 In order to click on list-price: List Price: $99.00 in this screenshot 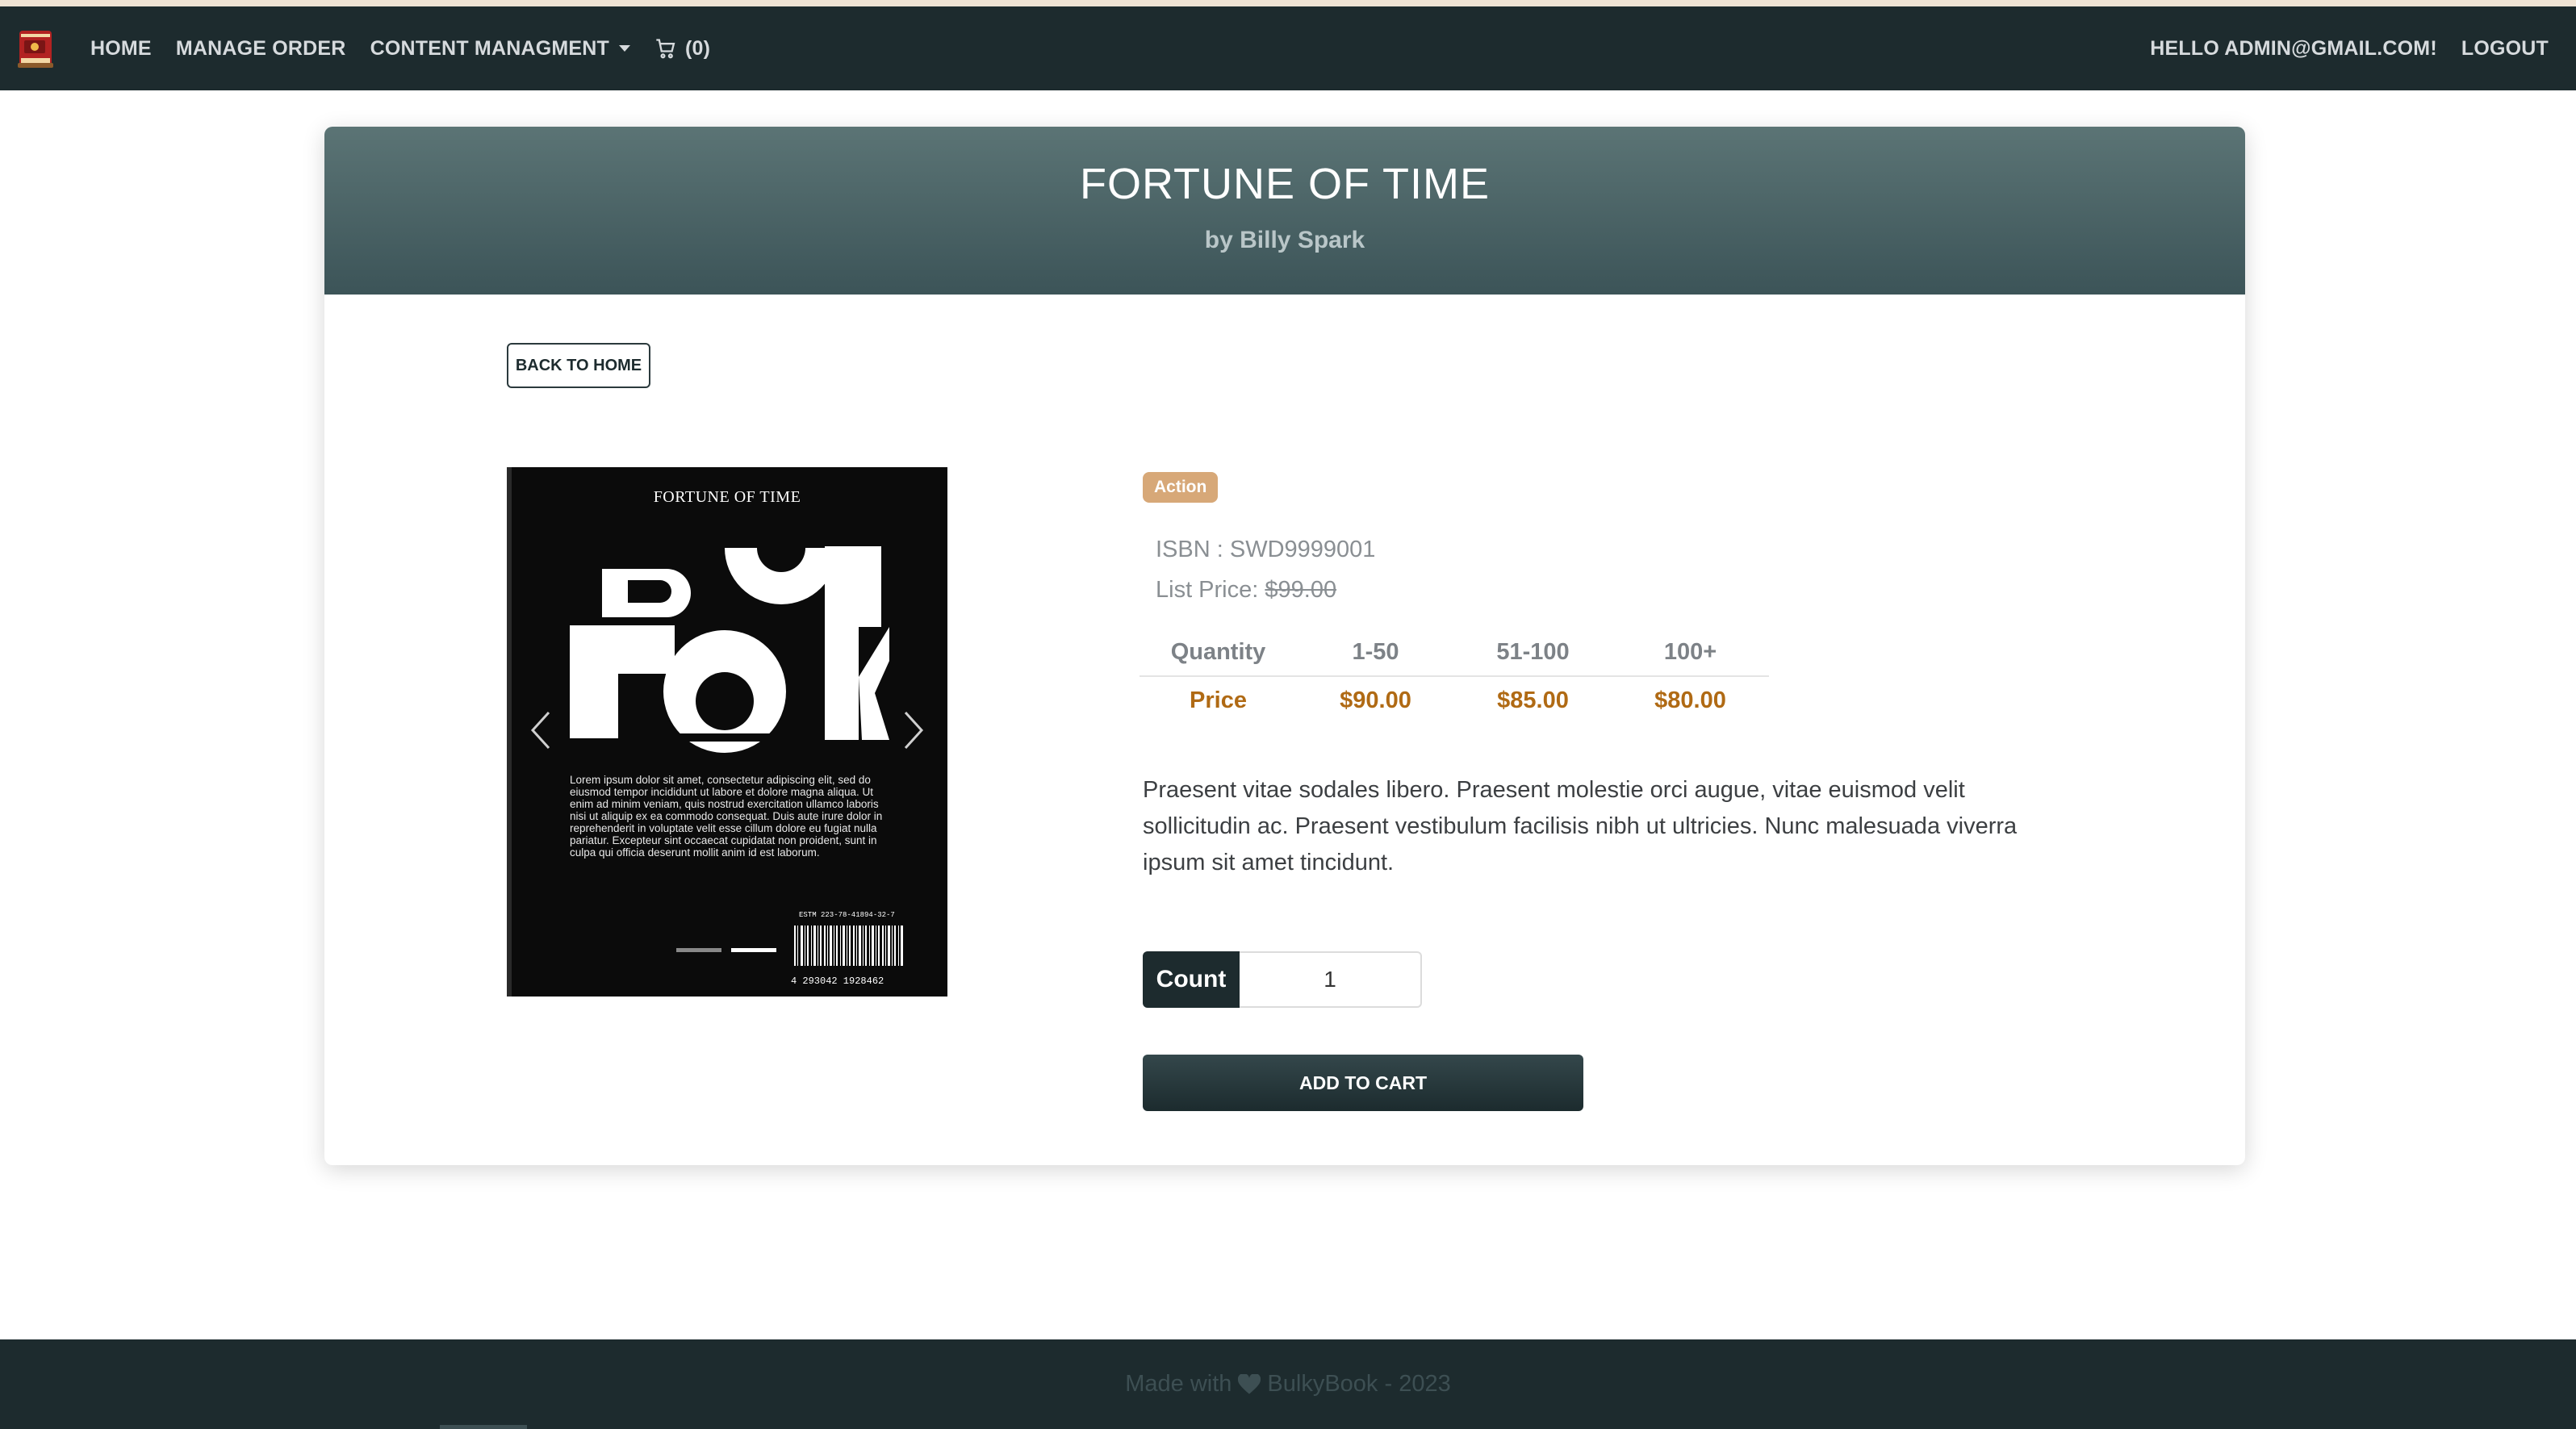, I will do `click(1246, 590)`.